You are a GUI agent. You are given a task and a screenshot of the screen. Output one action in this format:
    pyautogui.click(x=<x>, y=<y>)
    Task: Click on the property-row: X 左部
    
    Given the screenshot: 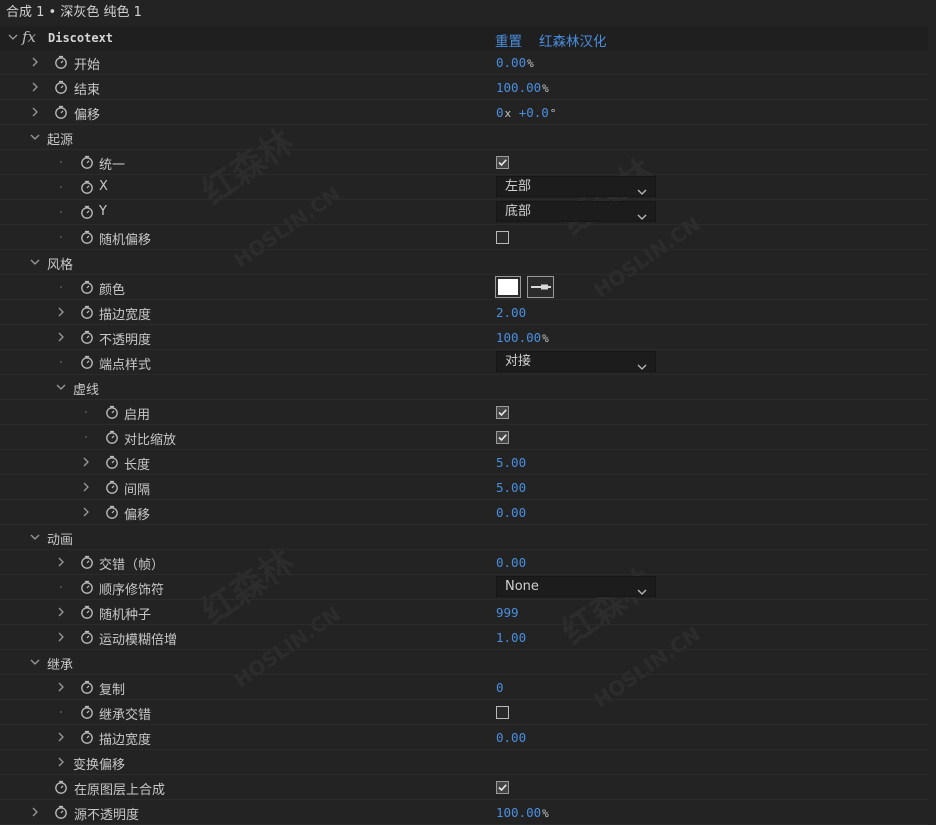 What is the action you would take?
    pyautogui.click(x=464, y=187)
    